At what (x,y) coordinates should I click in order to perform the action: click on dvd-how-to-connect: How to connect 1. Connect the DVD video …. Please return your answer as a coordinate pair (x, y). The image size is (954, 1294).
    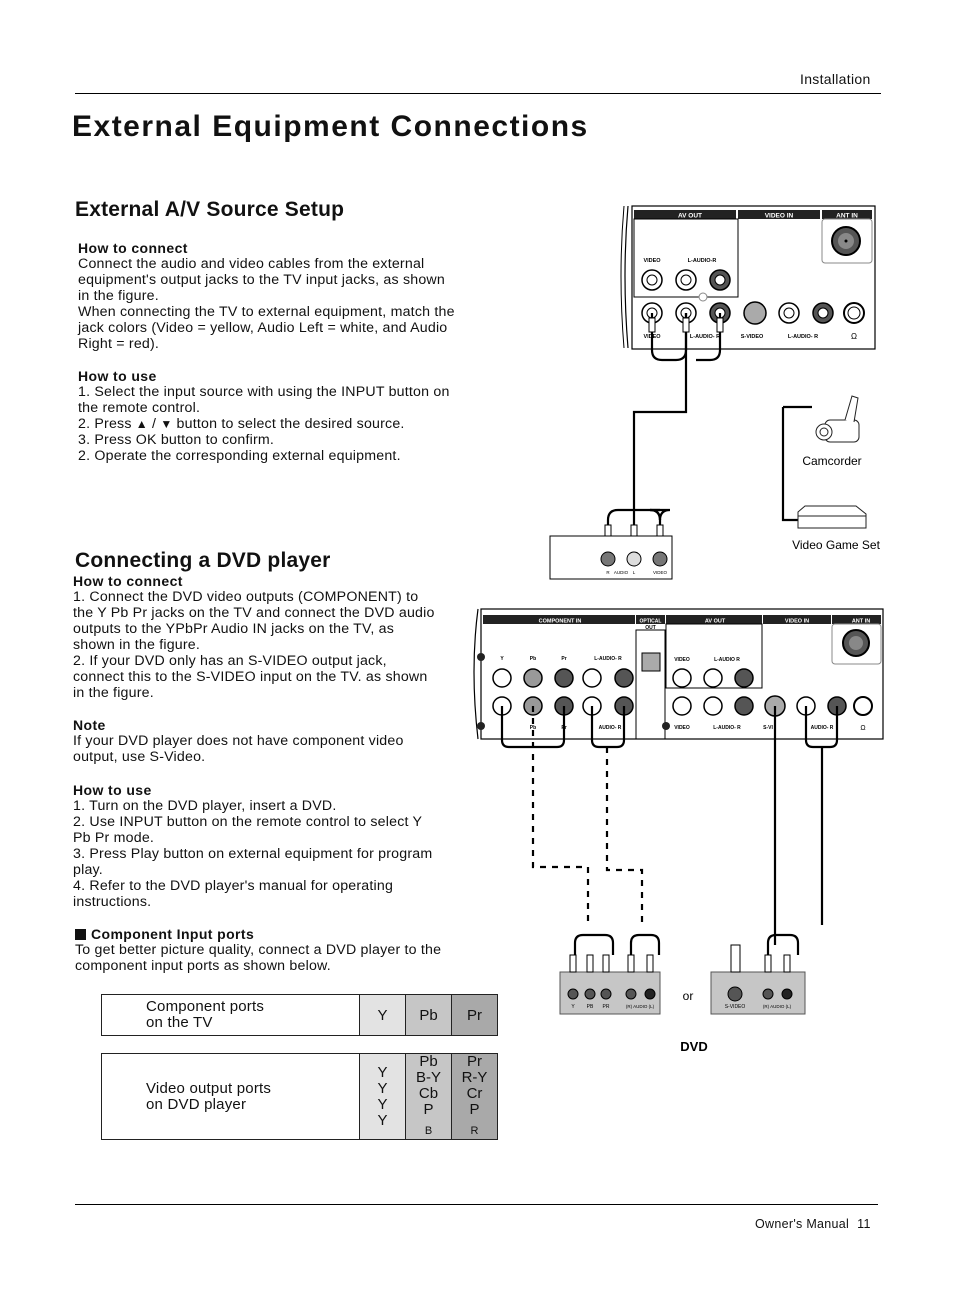
    Looking at the image, I should click on (273, 637).